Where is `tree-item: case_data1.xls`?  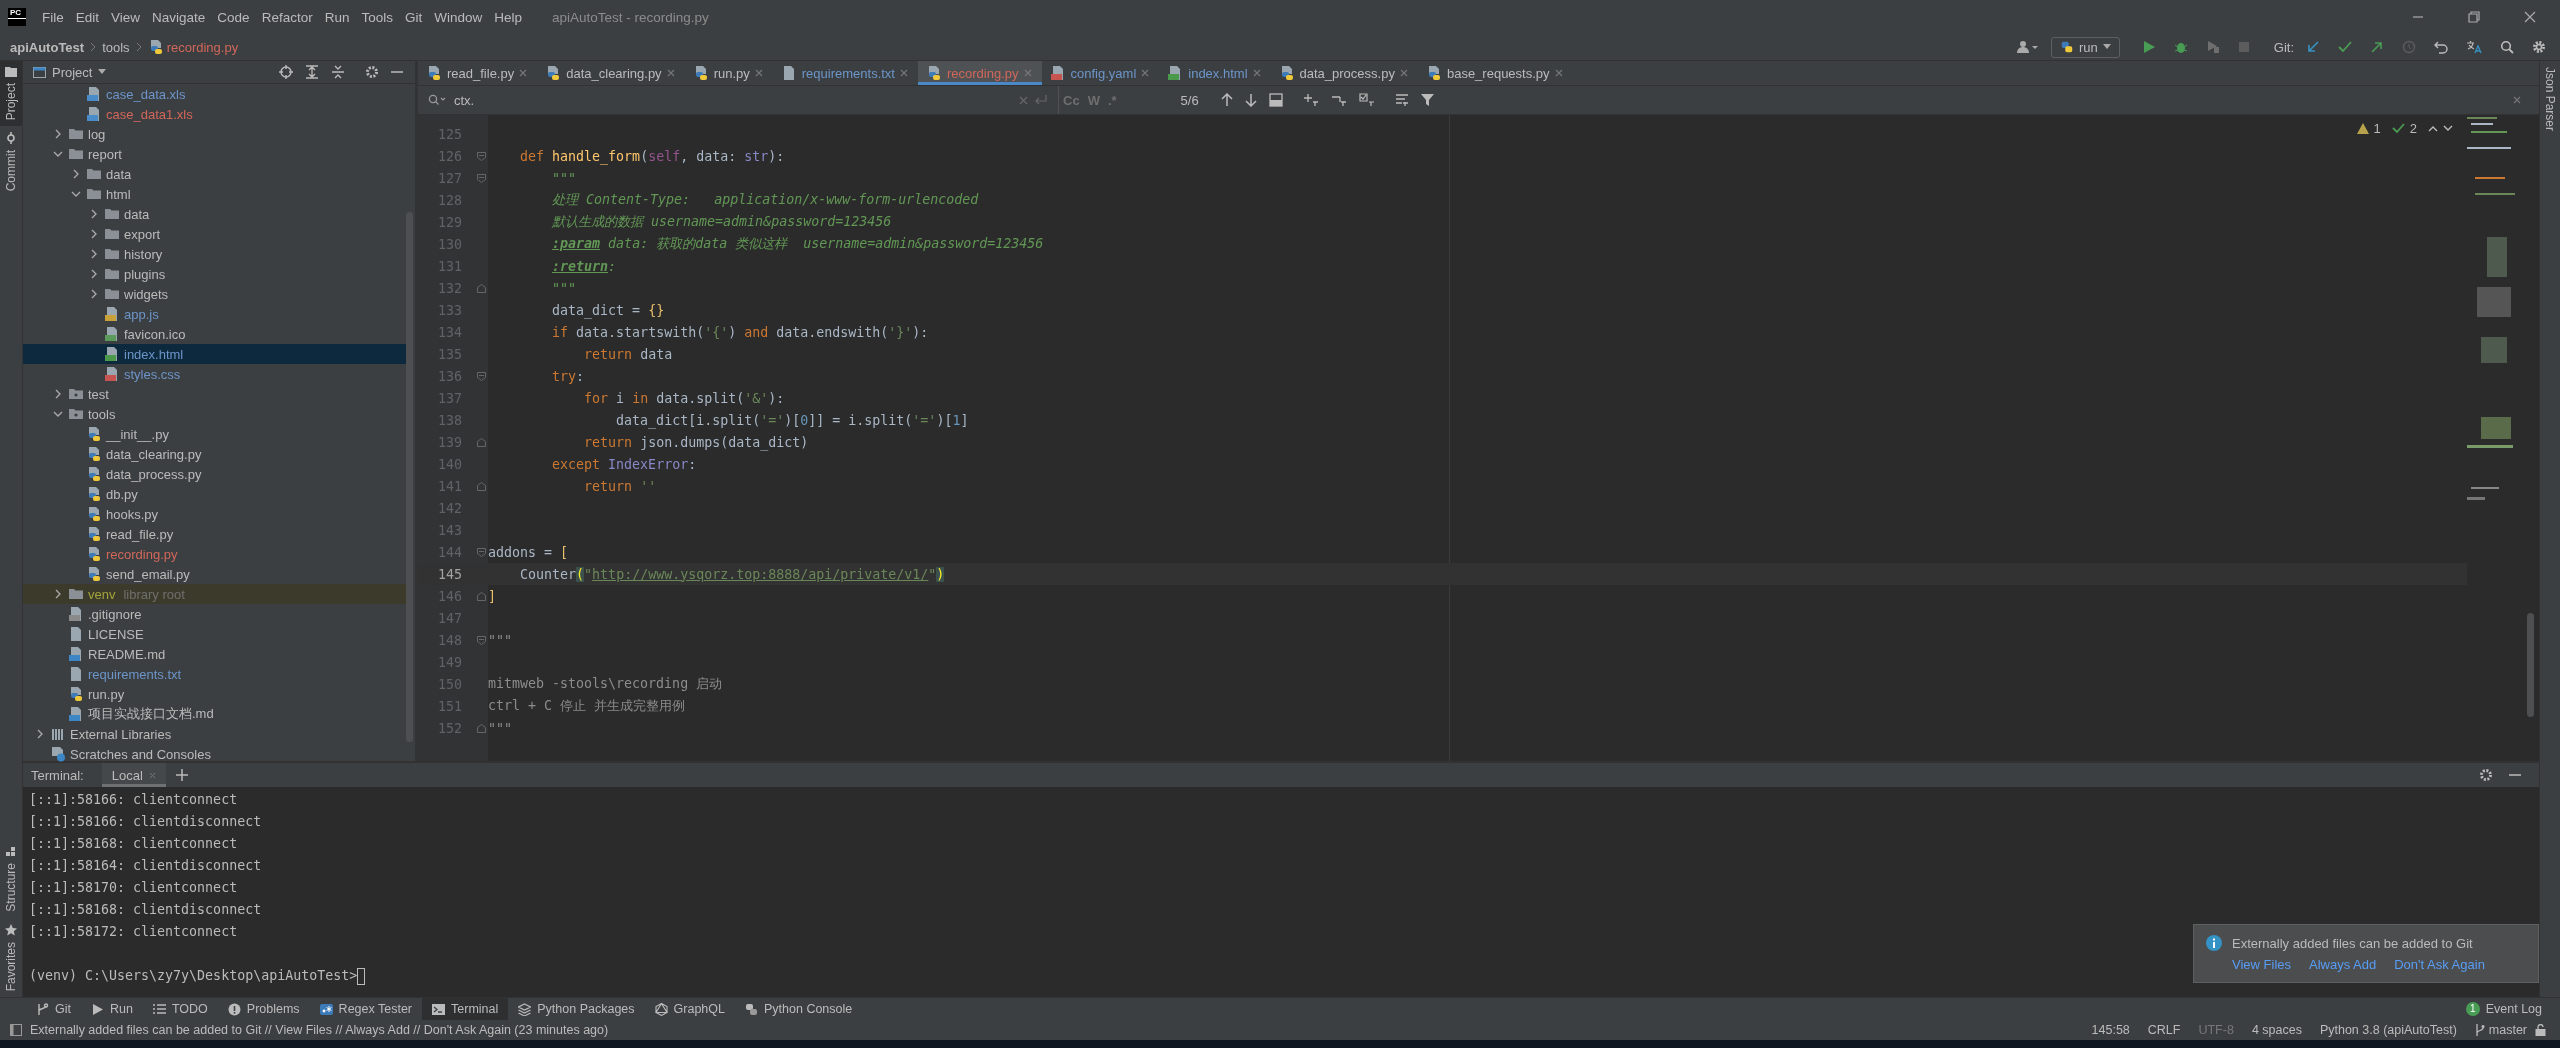
tree-item: case_data1.xls is located at coordinates (214, 114).